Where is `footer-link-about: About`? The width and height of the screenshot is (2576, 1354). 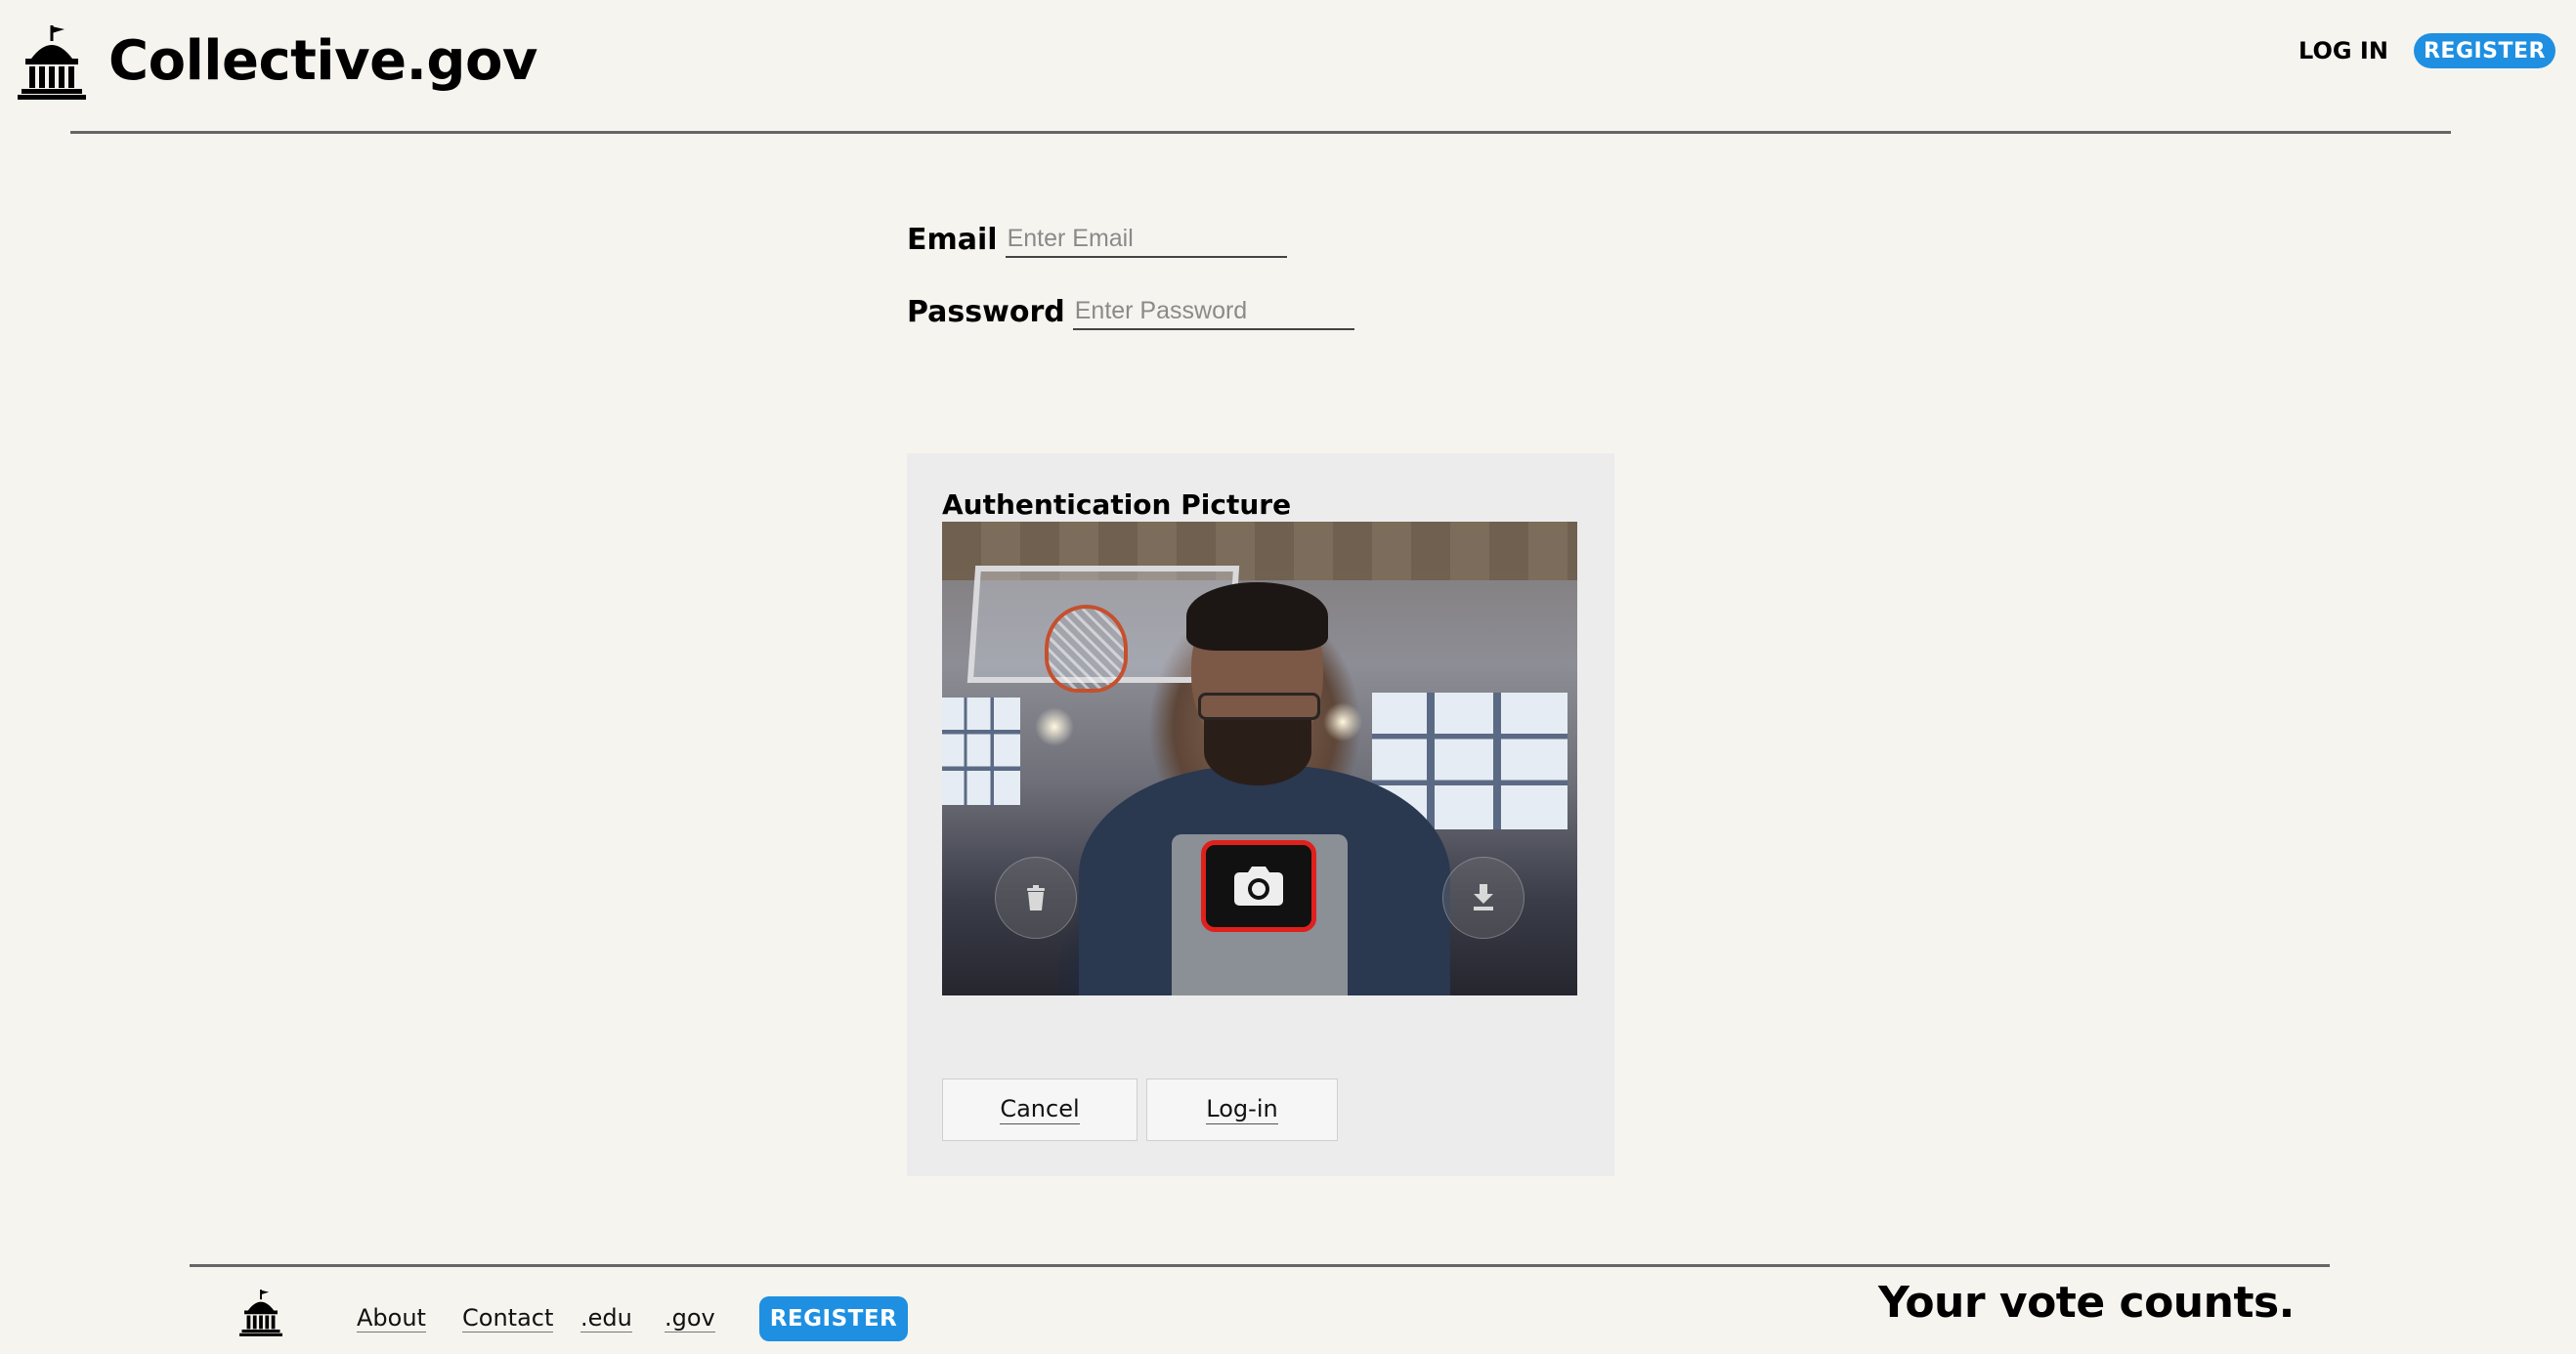 footer-link-about: About is located at coordinates (392, 1319).